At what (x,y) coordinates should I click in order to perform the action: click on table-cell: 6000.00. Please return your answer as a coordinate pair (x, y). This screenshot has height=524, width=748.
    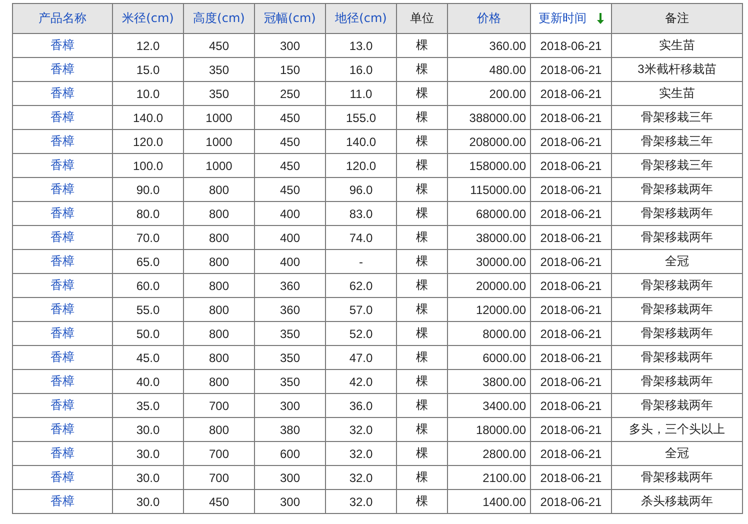
    Looking at the image, I should click on (504, 357).